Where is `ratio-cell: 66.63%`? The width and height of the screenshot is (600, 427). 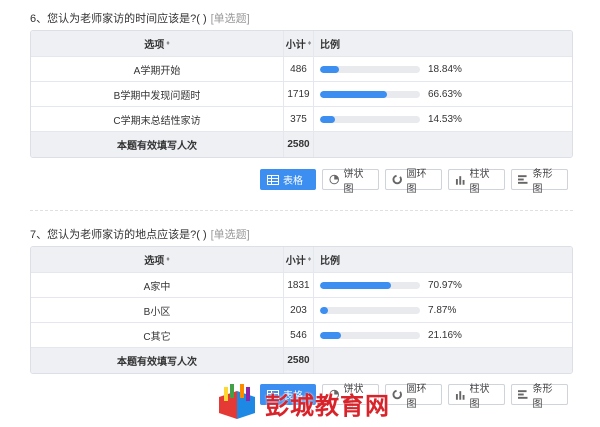
ratio-cell: 66.63% is located at coordinates (443, 94).